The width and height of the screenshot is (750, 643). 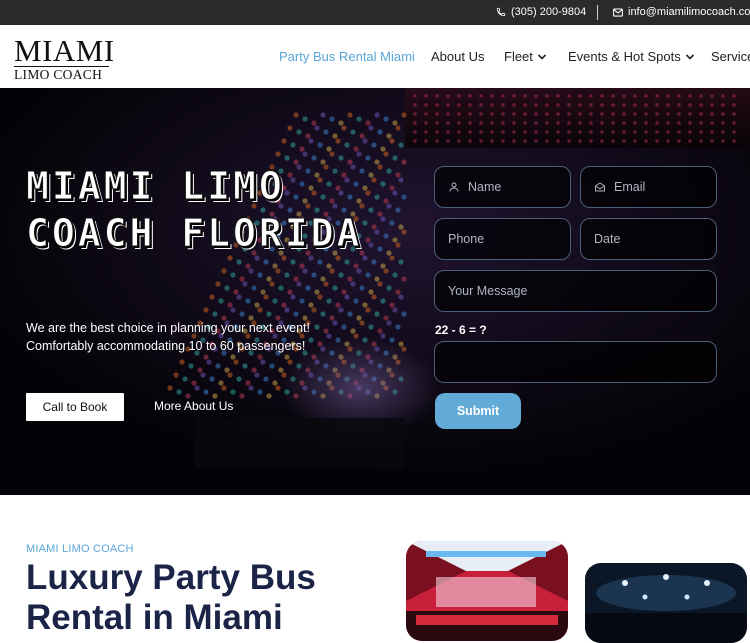 I want to click on site-logo: MIAMI LIMO COACH, so click(x=64, y=57).